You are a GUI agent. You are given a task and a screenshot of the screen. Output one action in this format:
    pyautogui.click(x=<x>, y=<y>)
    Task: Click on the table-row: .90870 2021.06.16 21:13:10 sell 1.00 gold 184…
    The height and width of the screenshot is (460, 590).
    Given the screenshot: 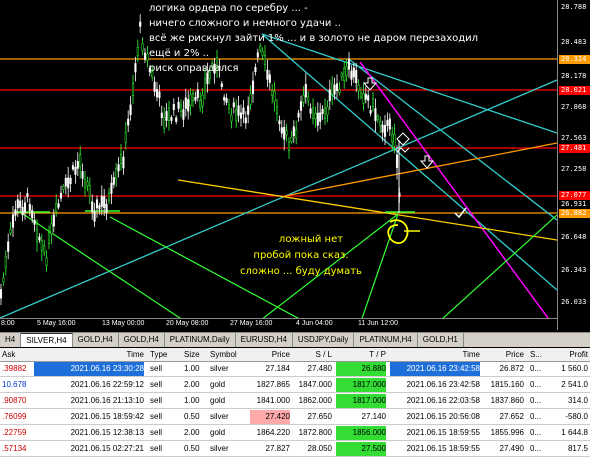 What is the action you would take?
    pyautogui.click(x=295, y=401)
    